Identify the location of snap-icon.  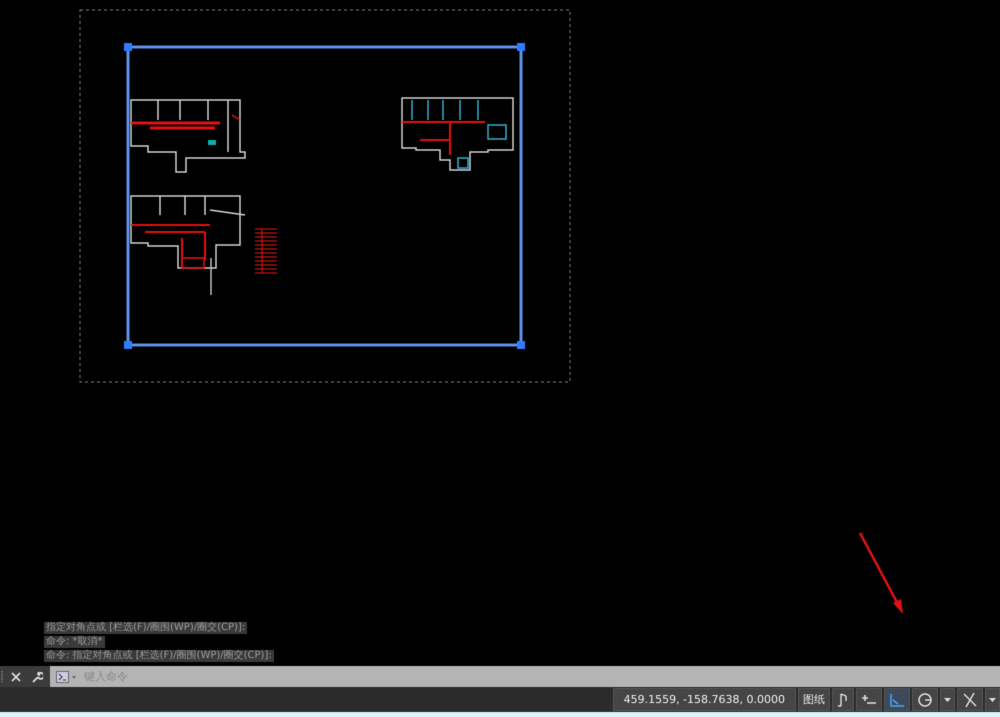
(843, 700).